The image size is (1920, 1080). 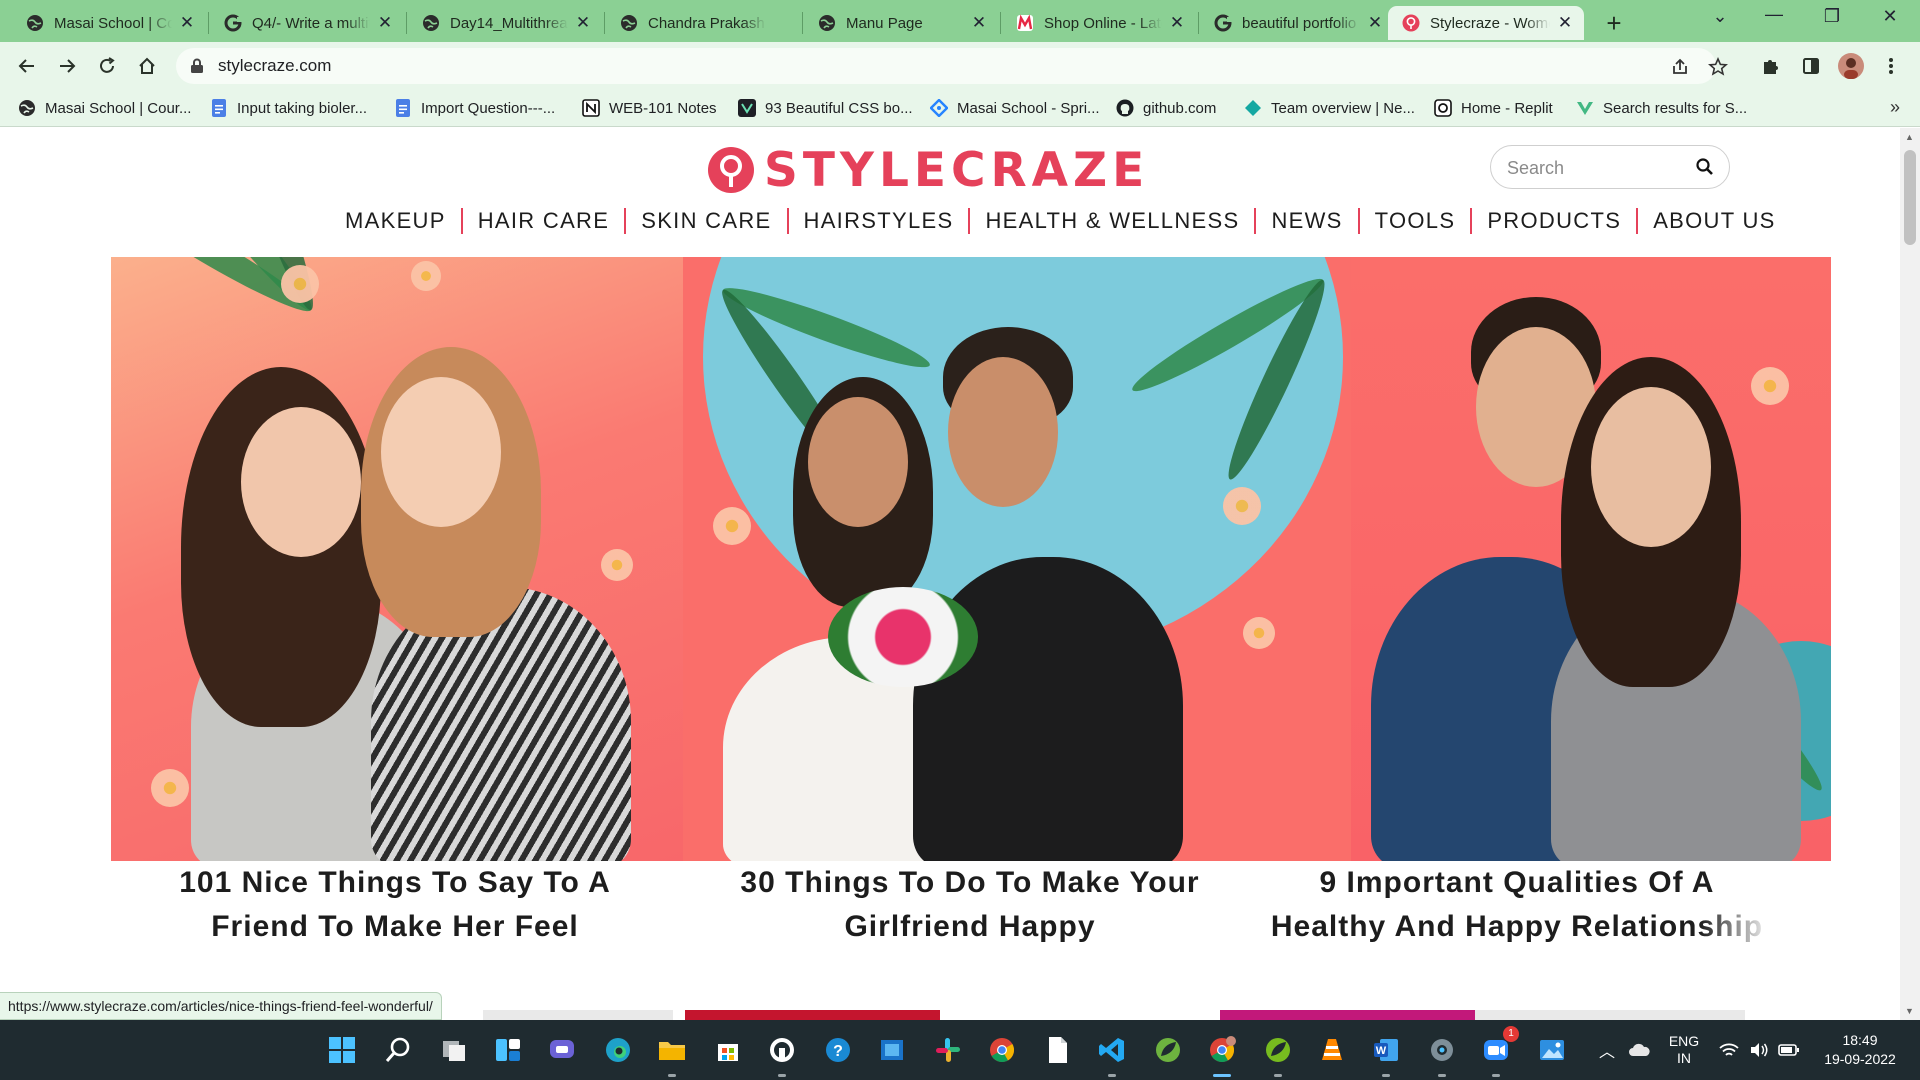 I want to click on nav-news: NEWS, so click(x=1306, y=221).